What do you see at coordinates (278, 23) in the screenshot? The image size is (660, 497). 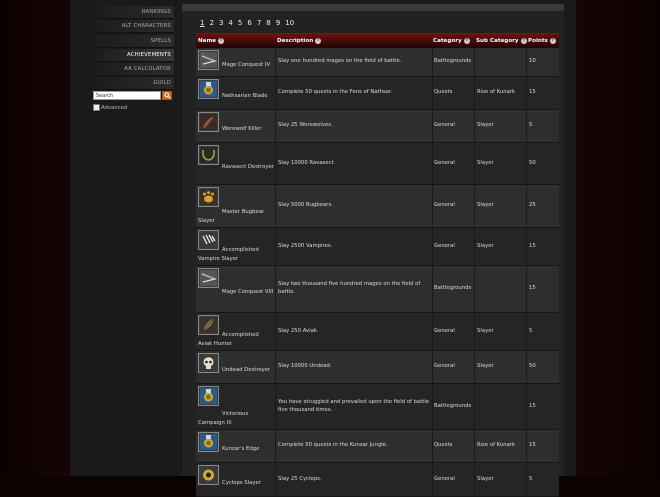 I see `page-link: 9` at bounding box center [278, 23].